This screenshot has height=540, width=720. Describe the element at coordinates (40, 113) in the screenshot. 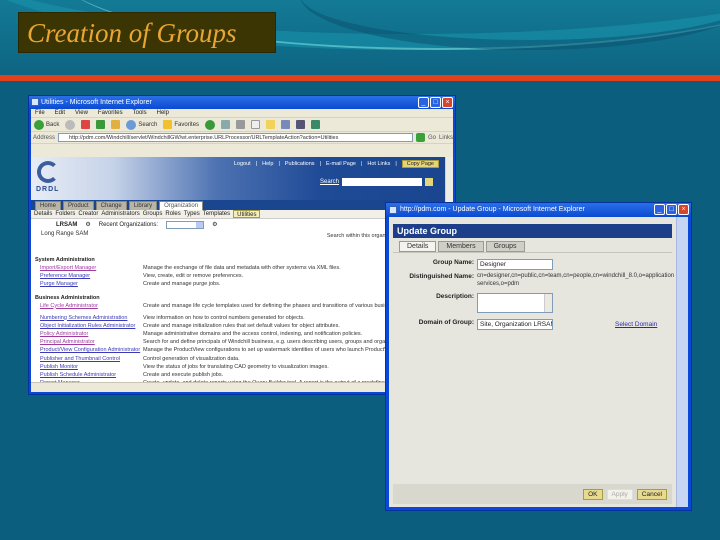

I see `menu-file: File` at that location.